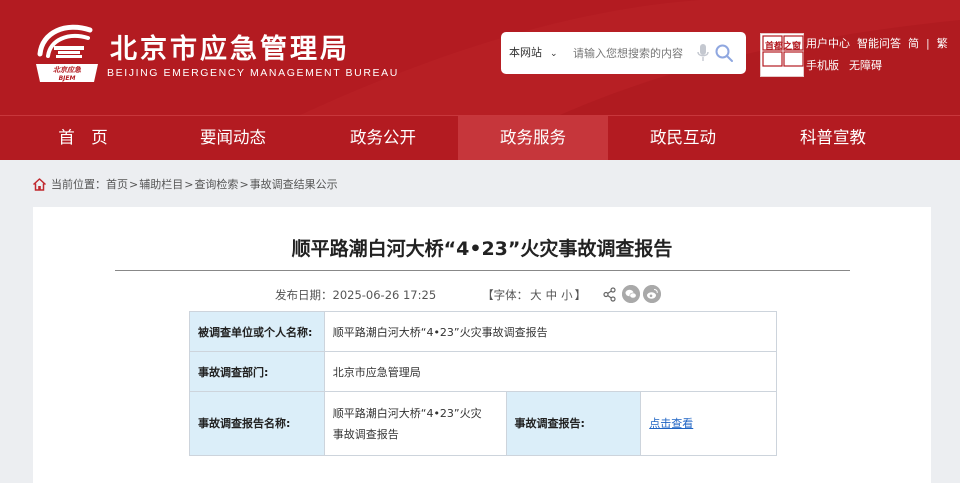 Image resolution: width=960 pixels, height=483 pixels. What do you see at coordinates (233, 138) in the screenshot?
I see `nav-item-news: 要闻动态` at bounding box center [233, 138].